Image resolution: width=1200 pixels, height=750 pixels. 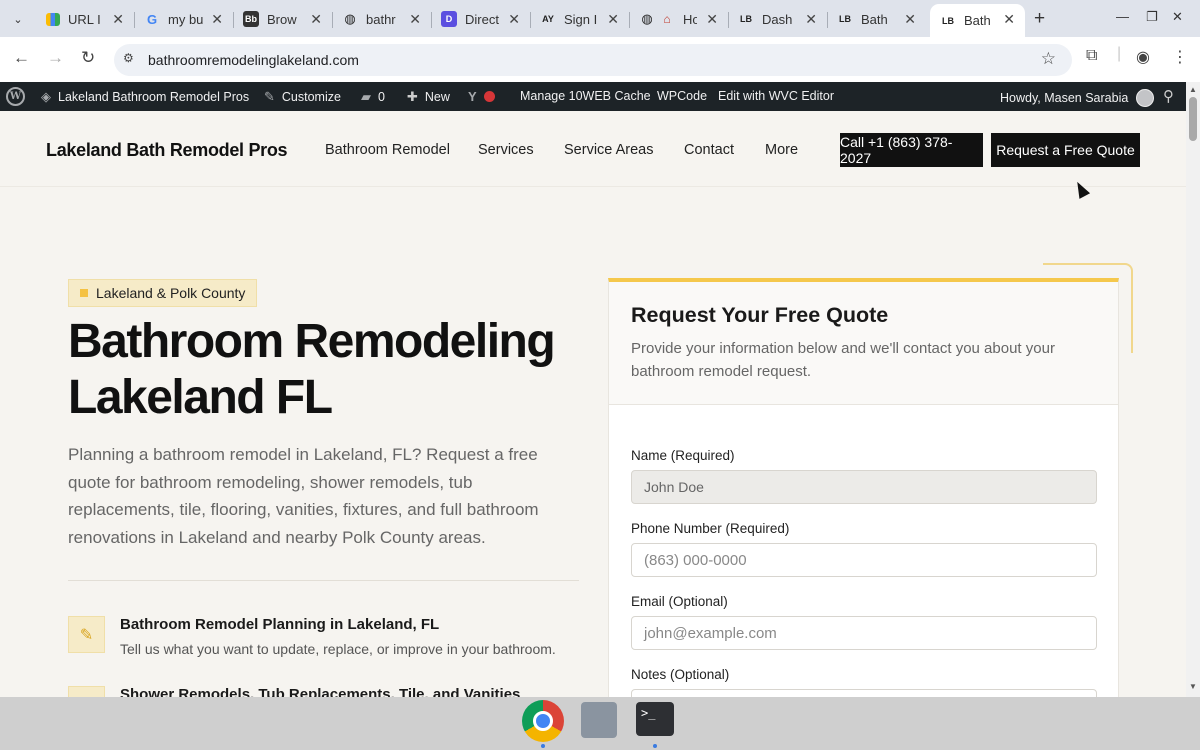 What do you see at coordinates (1193, 389) in the screenshot?
I see `page-scrollbar: ▲ ▼` at bounding box center [1193, 389].